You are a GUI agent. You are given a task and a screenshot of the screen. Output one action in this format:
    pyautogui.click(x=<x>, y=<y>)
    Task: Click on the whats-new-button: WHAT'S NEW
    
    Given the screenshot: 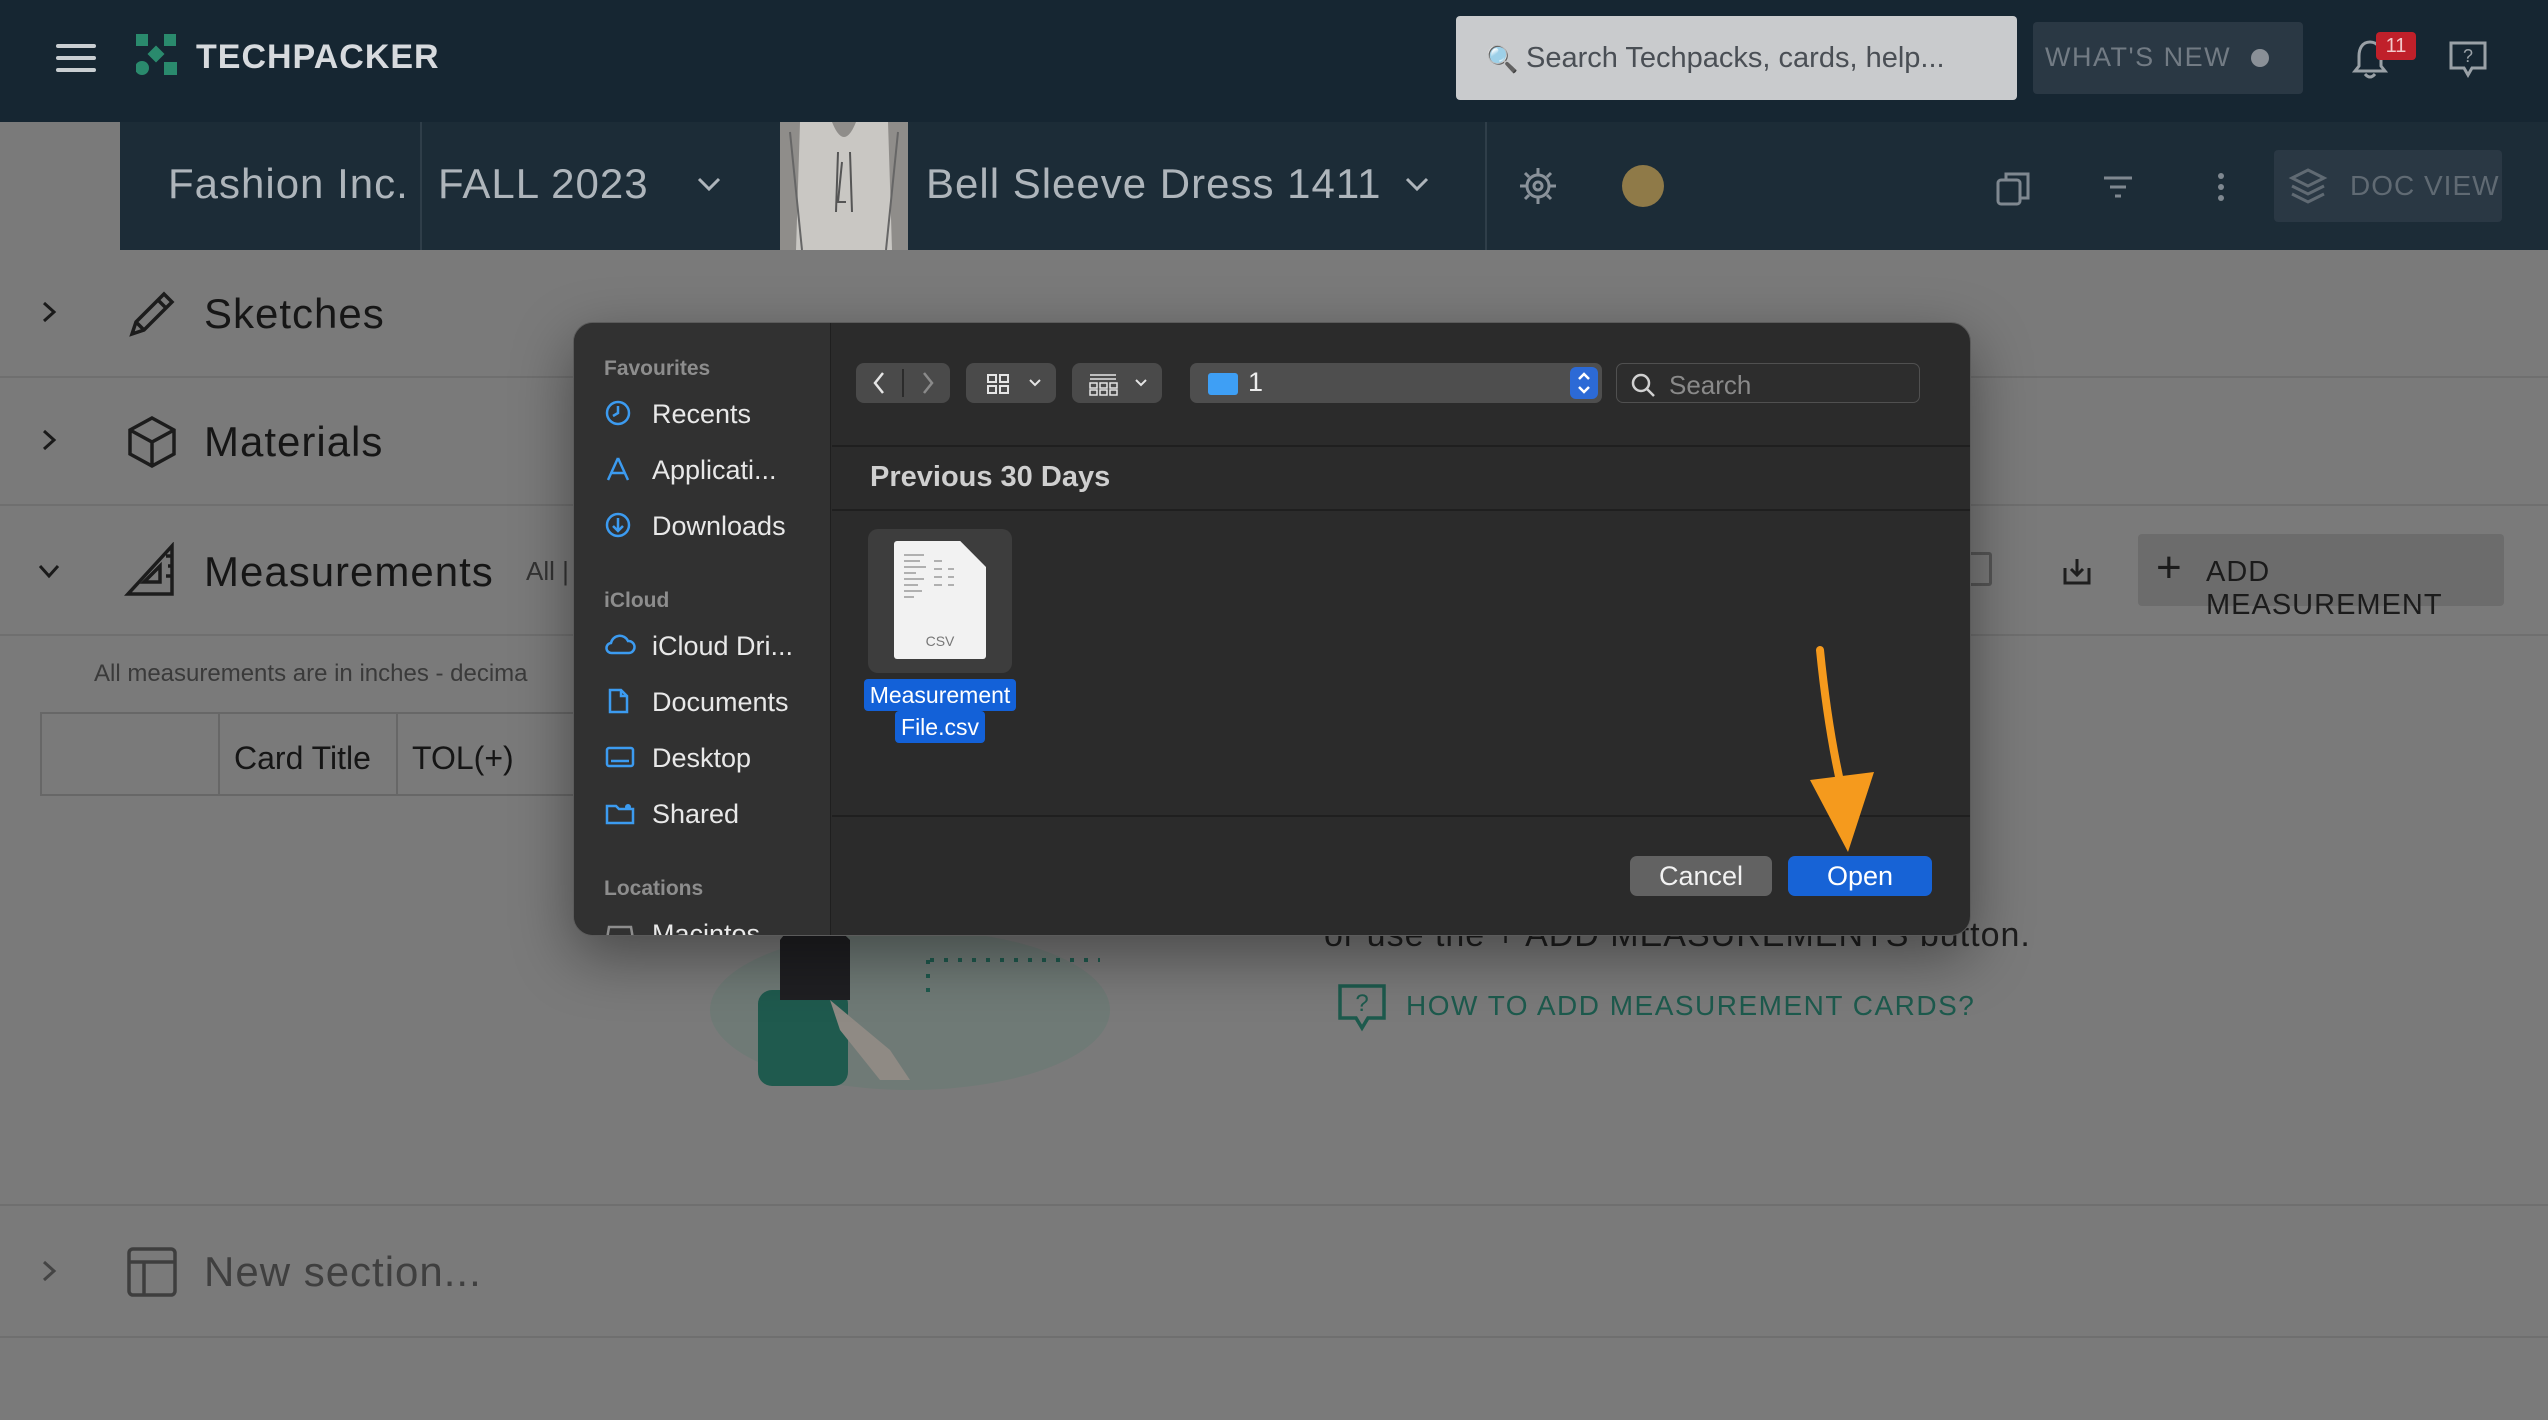 What is the action you would take?
    pyautogui.click(x=2168, y=58)
    